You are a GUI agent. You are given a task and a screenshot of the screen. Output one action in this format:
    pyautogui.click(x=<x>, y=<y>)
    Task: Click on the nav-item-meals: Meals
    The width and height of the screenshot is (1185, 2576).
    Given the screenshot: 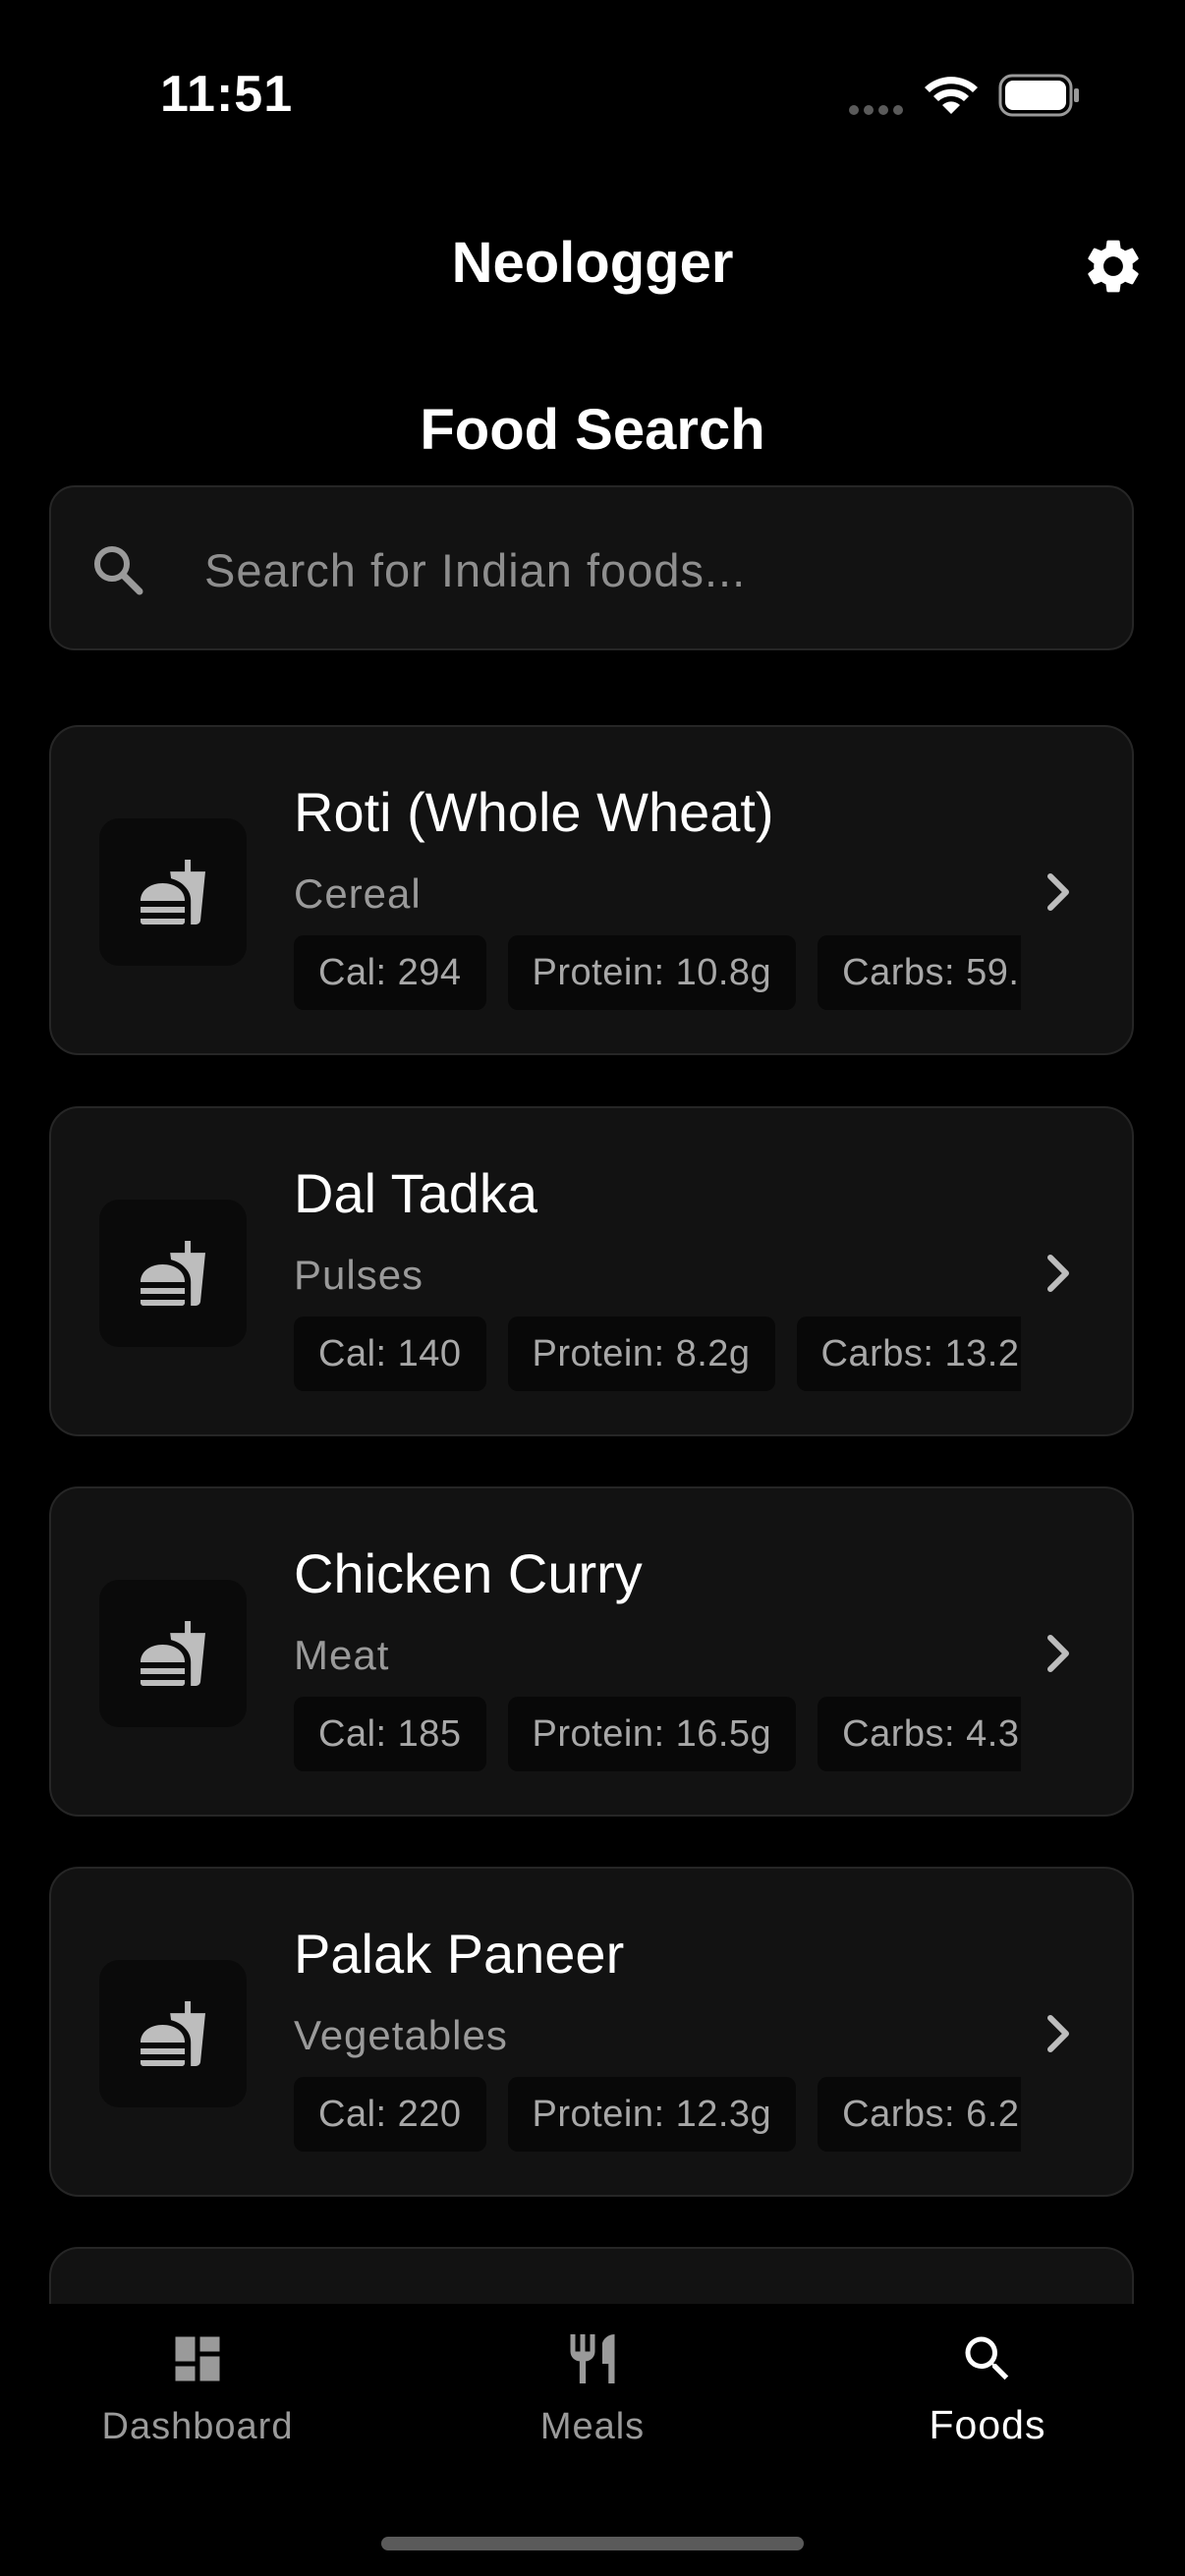 What is the action you would take?
    pyautogui.click(x=592, y=2382)
    